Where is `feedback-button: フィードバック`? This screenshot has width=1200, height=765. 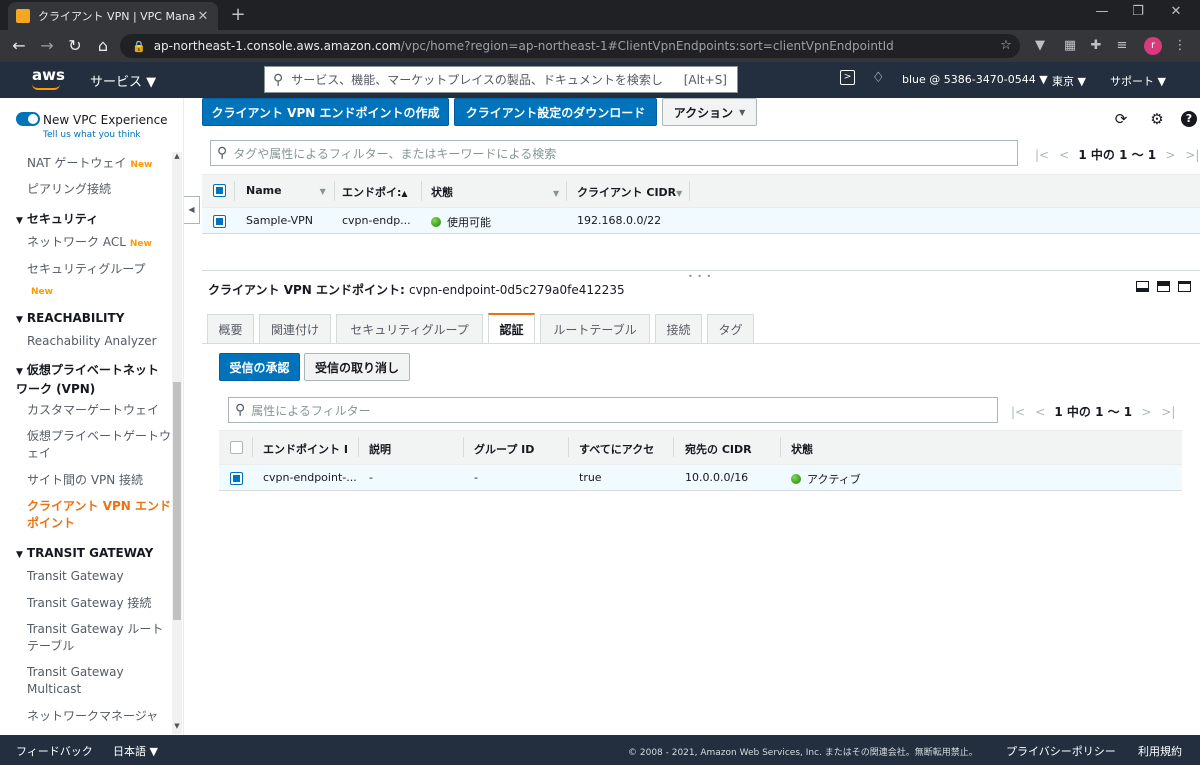 feedback-button: フィードバック is located at coordinates (54, 751).